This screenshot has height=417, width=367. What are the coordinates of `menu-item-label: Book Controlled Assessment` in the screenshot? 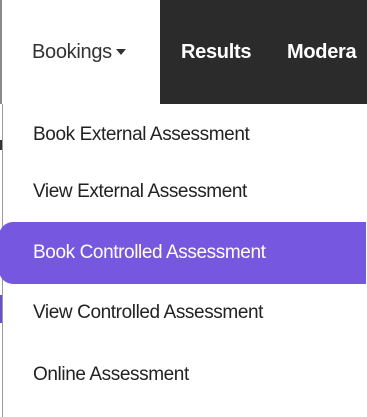 It's located at (149, 252).